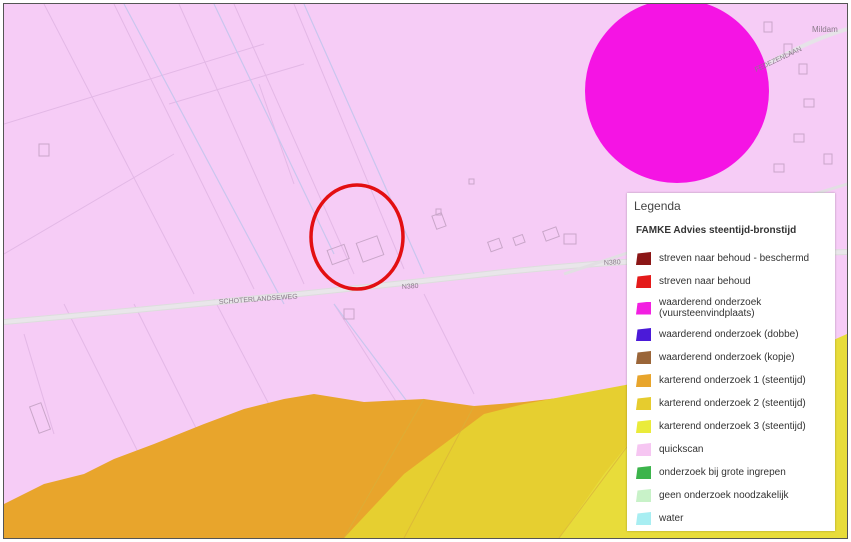 This screenshot has width=851, height=542. I want to click on legend-item: streven naar behoud - beschermd, so click(733, 258).